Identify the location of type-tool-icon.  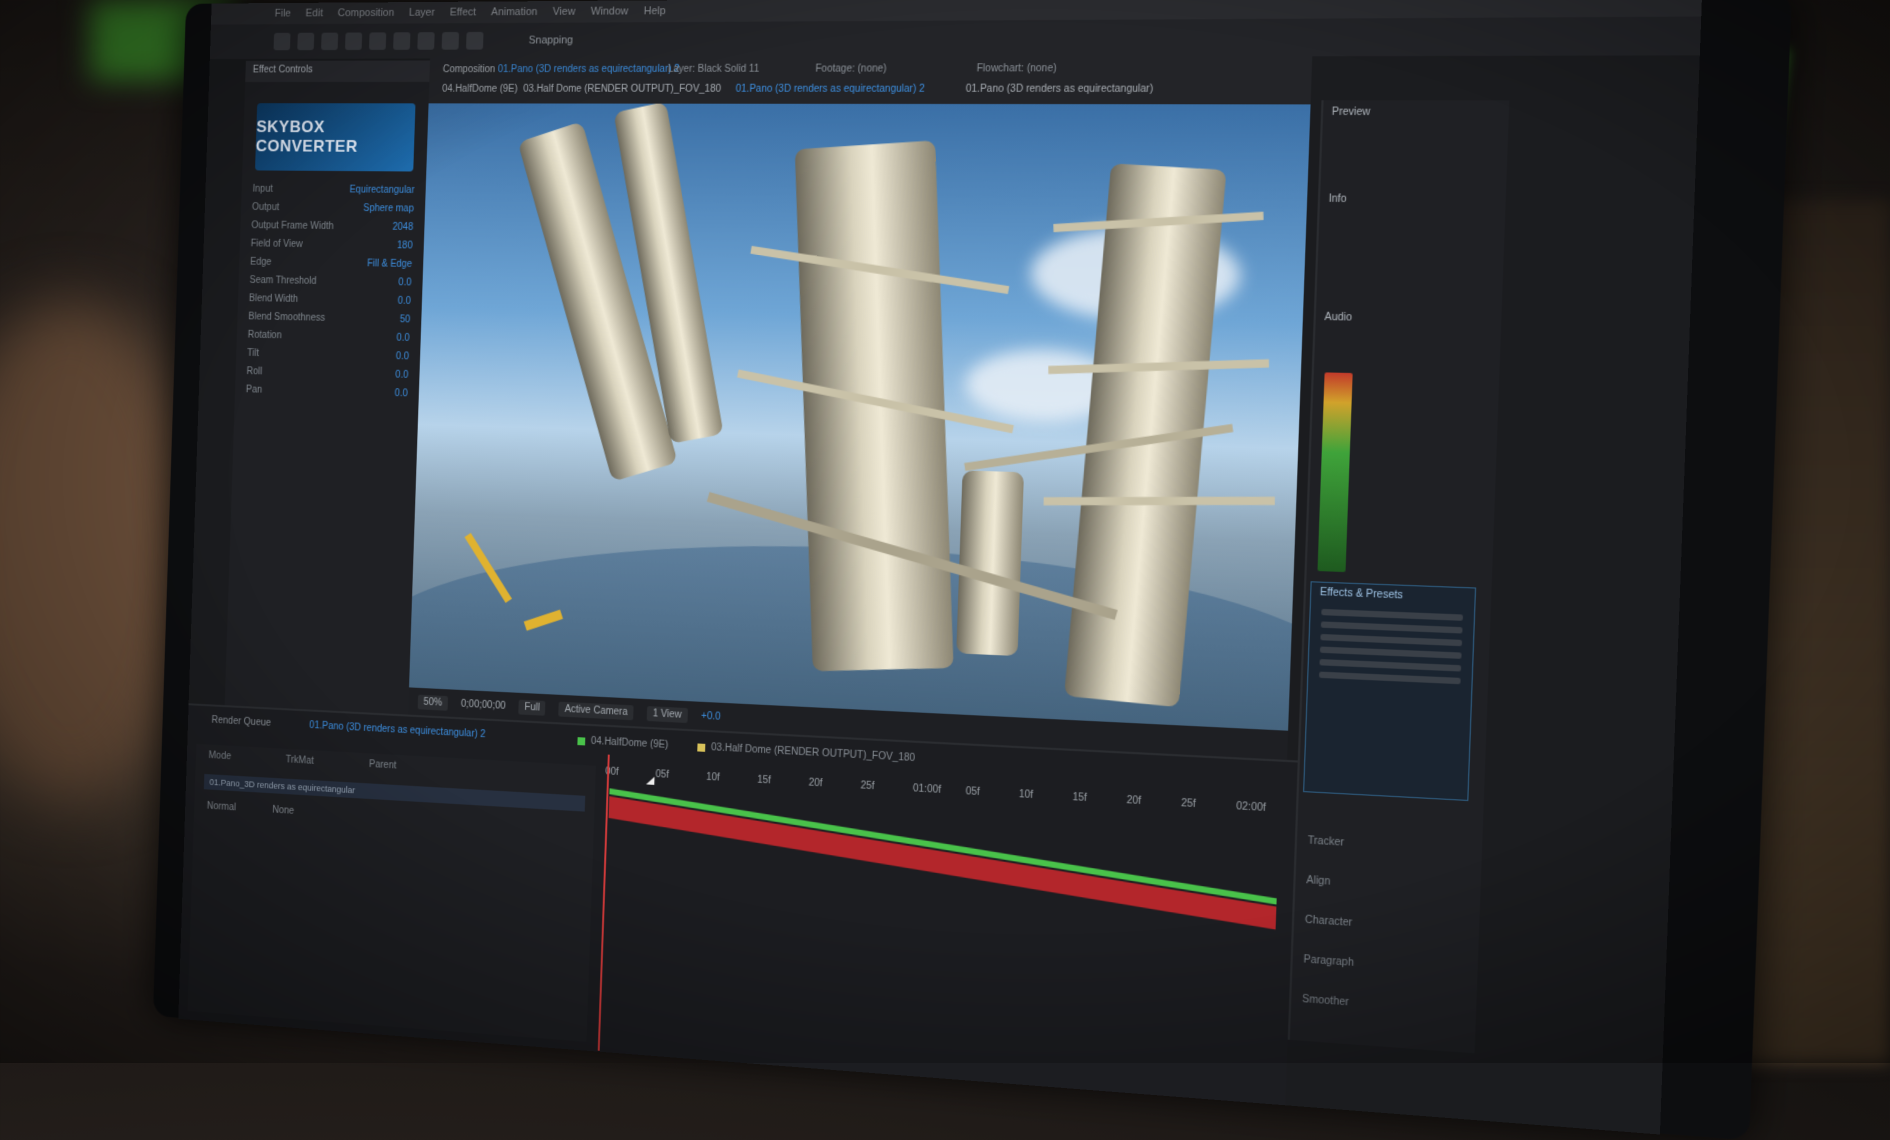
(450, 41).